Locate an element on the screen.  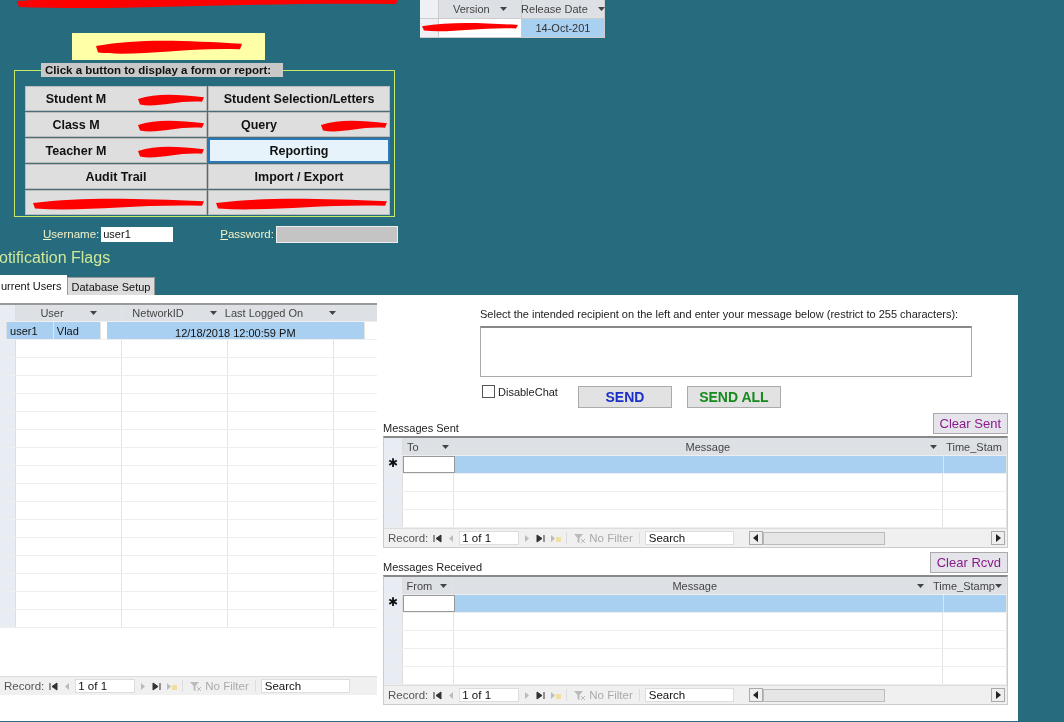
clear-button: Clear Sent is located at coordinates (970, 423).